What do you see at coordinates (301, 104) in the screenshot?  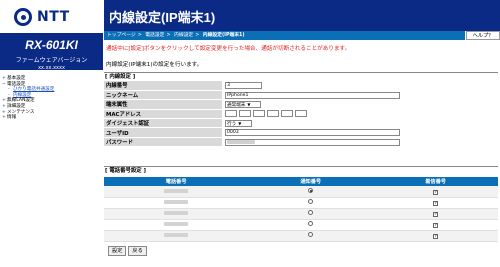 I see `form-row: 端末属性 通常端末 ▼` at bounding box center [301, 104].